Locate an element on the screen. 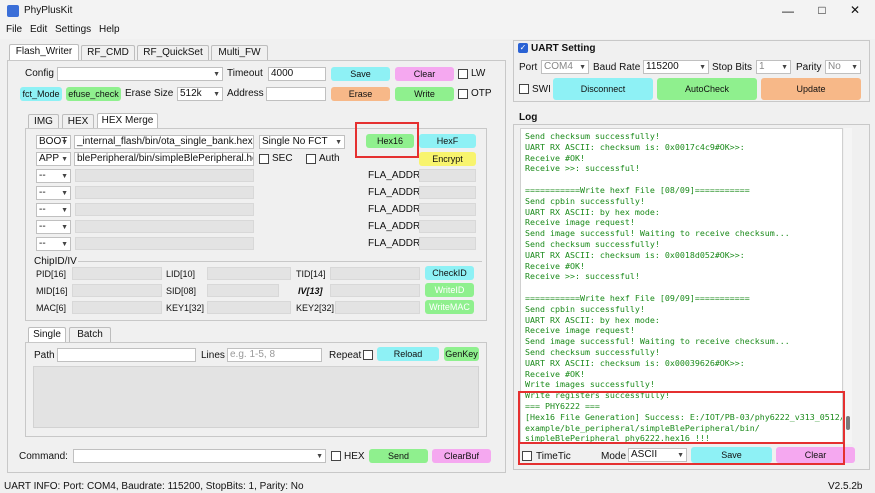  timeout-label: Timeout is located at coordinates (245, 73).